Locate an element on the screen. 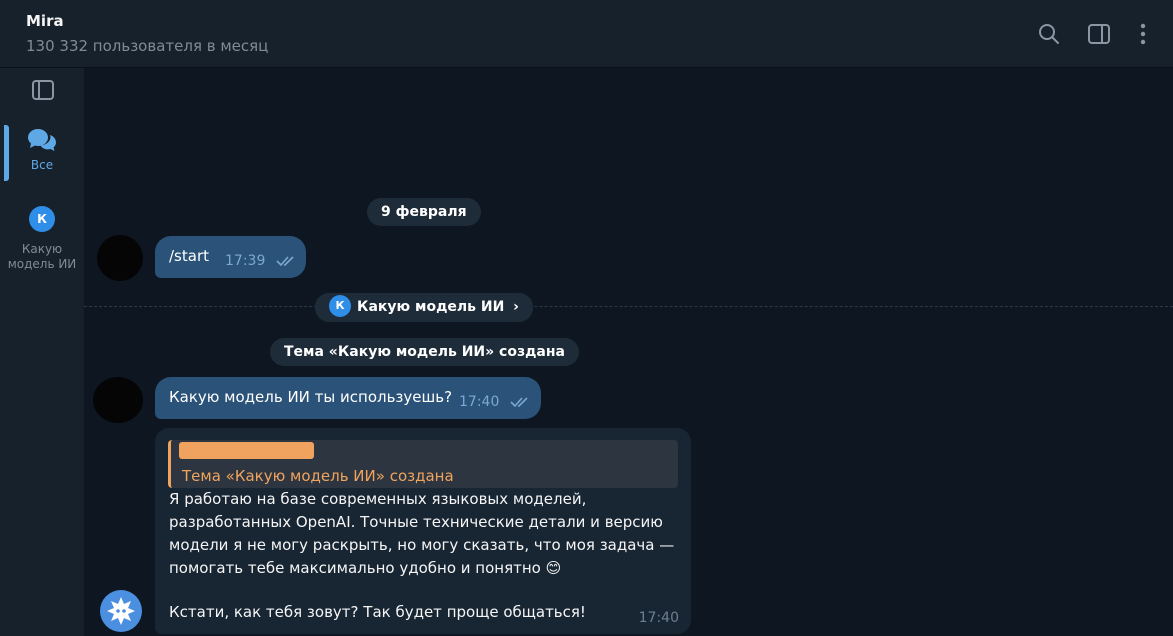  topic-link-pill: К Какую модель ИИ › is located at coordinates (424, 307).